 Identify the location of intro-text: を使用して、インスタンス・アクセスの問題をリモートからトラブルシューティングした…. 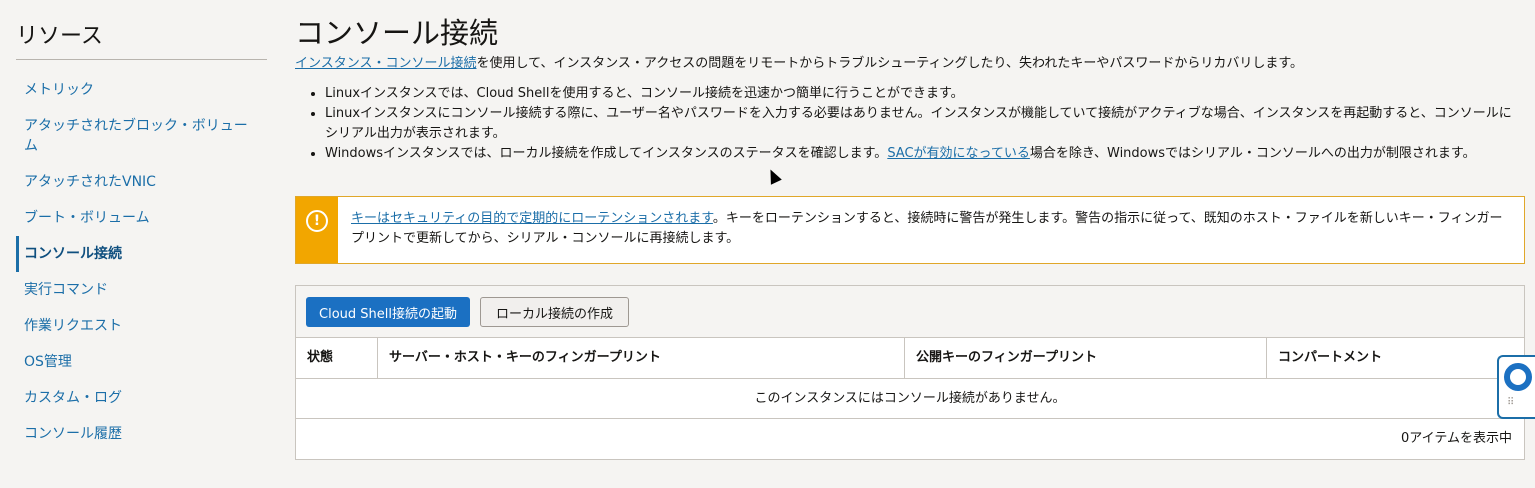
(890, 63).